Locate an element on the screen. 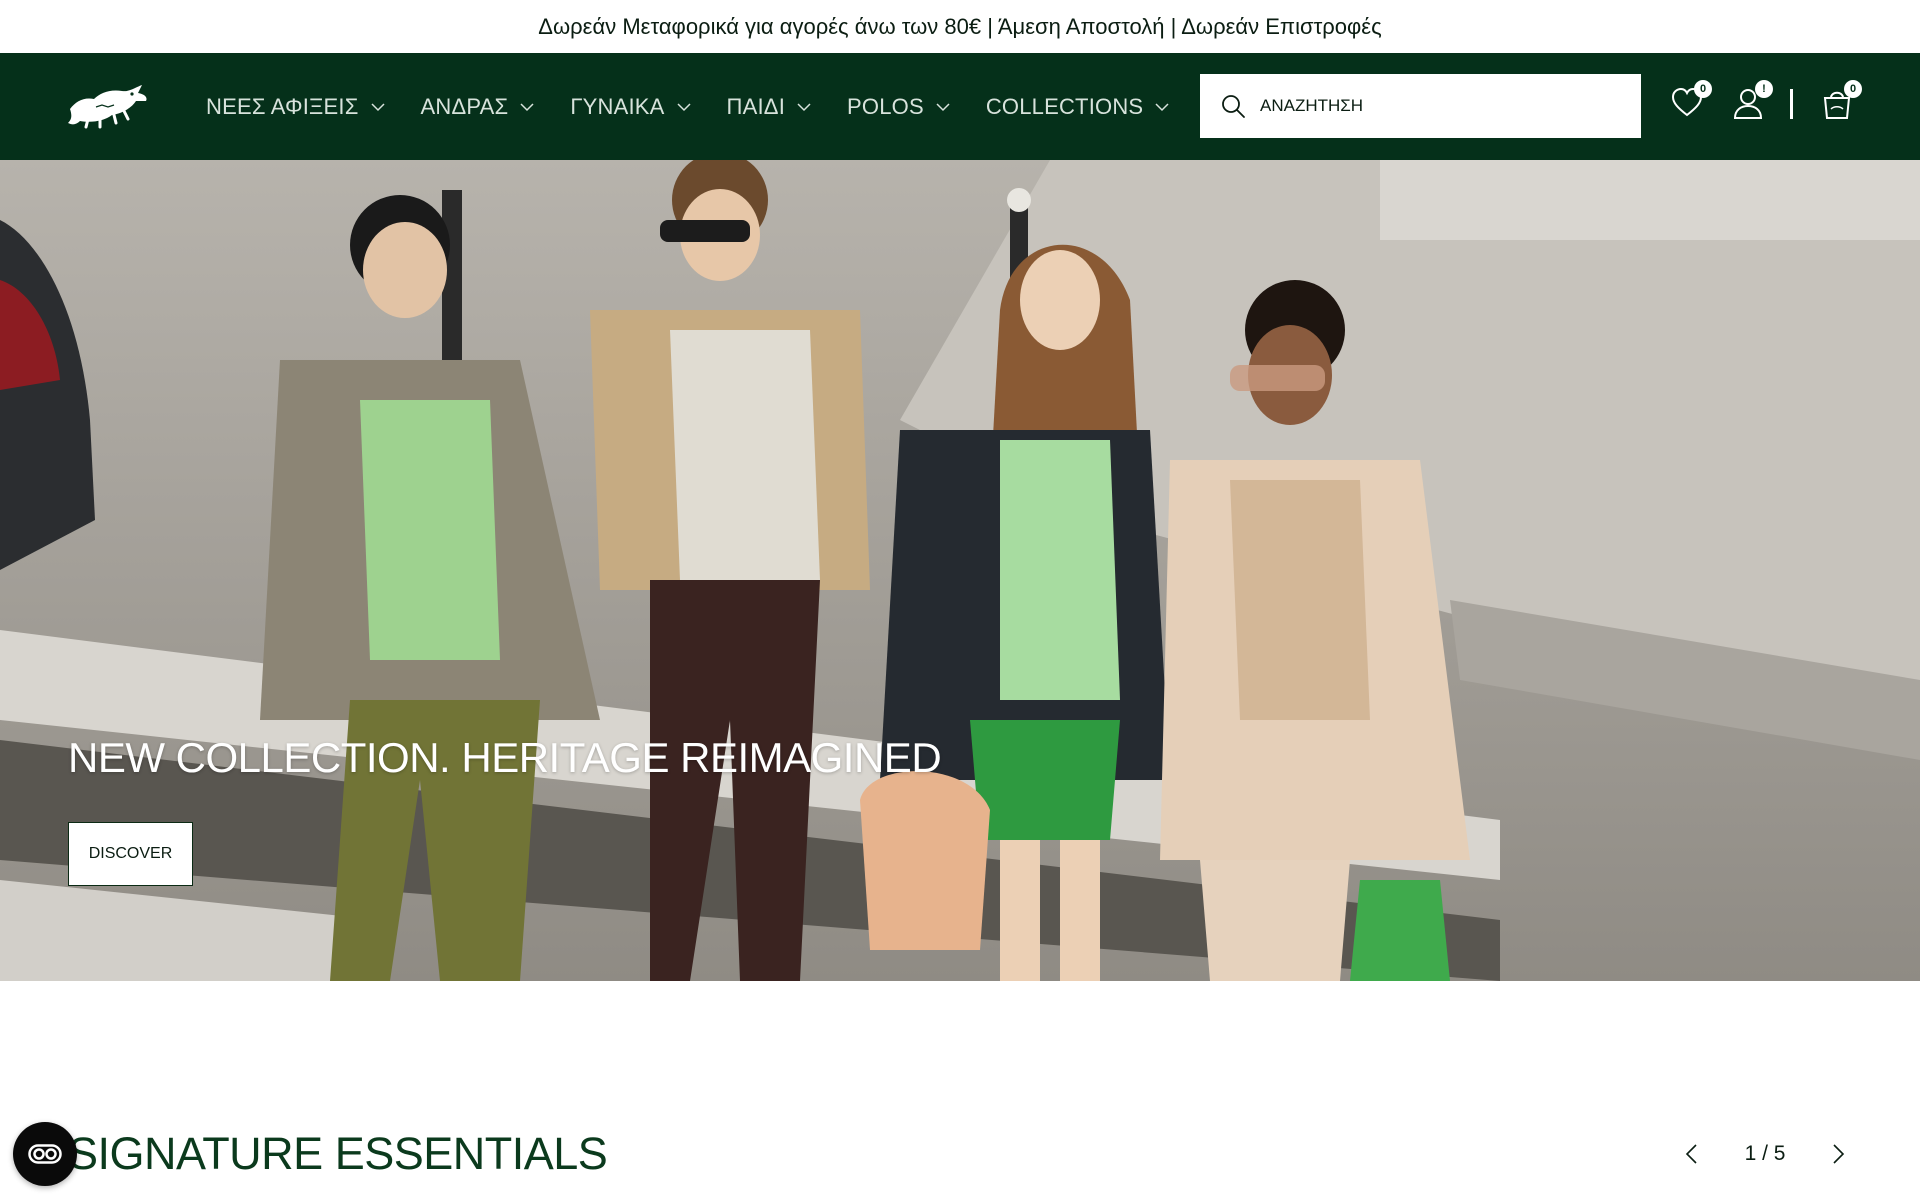 The height and width of the screenshot is (1200, 1920). chevron-right-icon is located at coordinates (1838, 1154).